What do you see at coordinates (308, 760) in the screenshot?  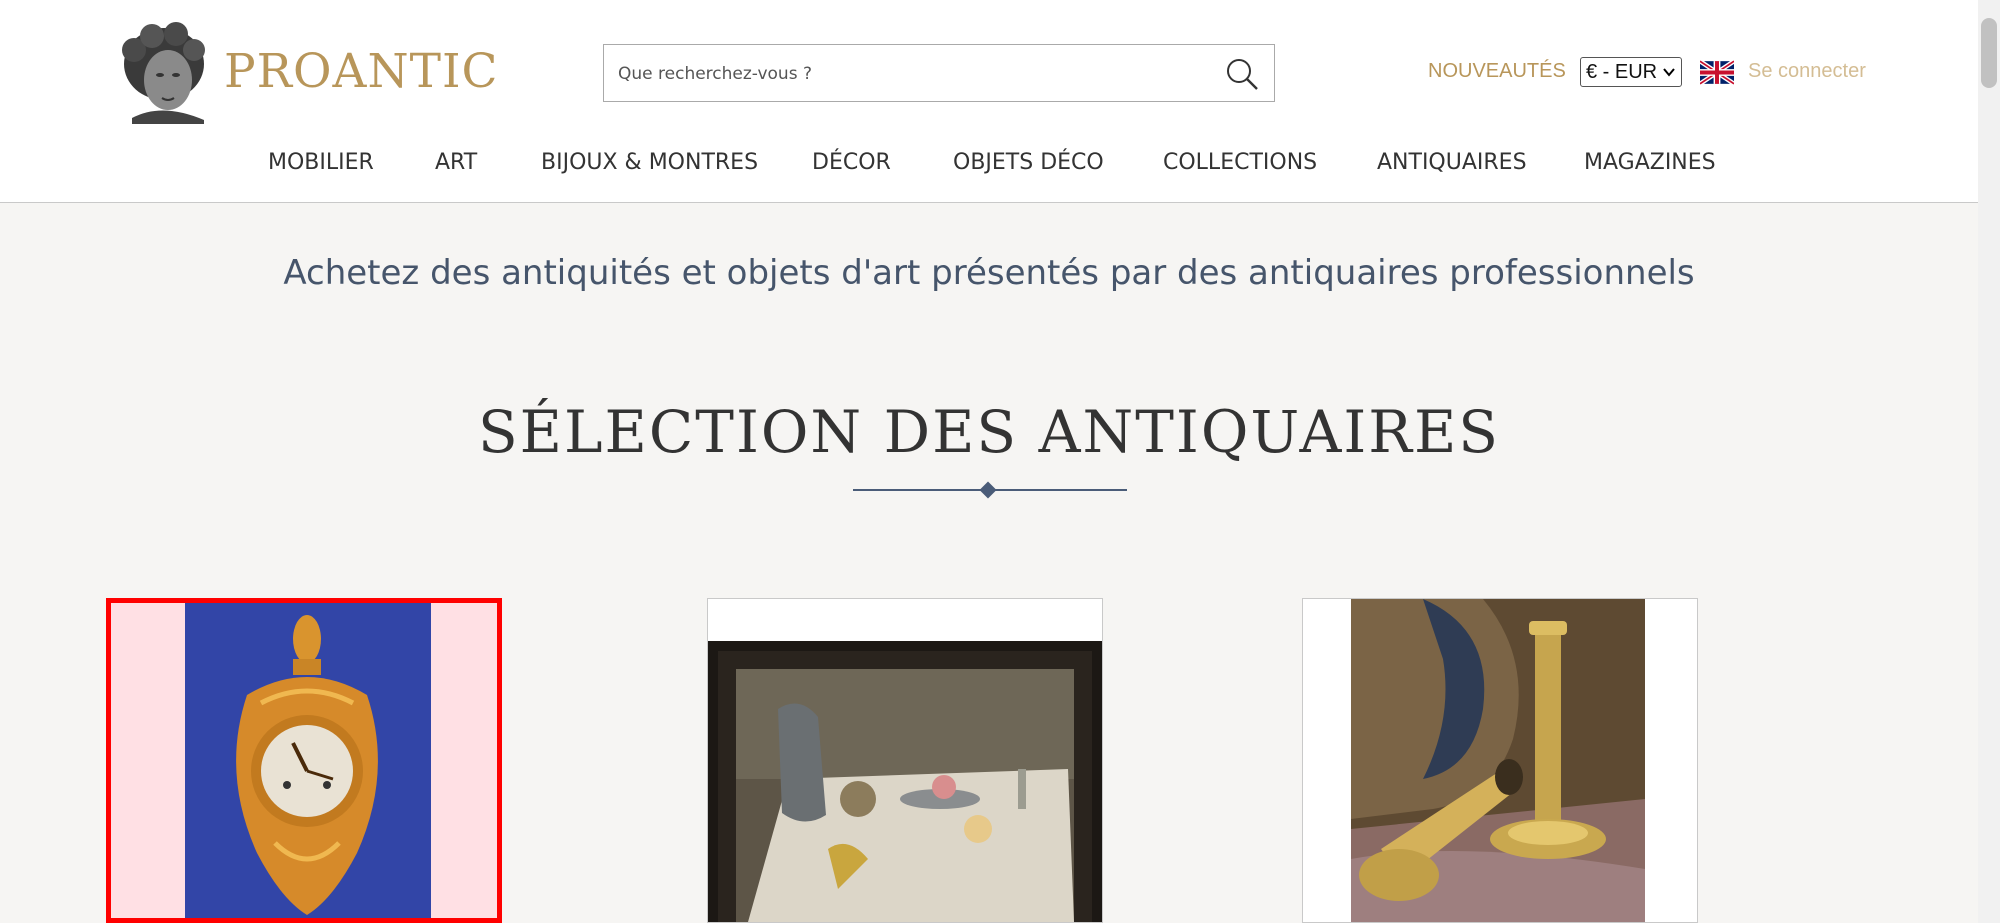 I see `cartel-clock-image` at bounding box center [308, 760].